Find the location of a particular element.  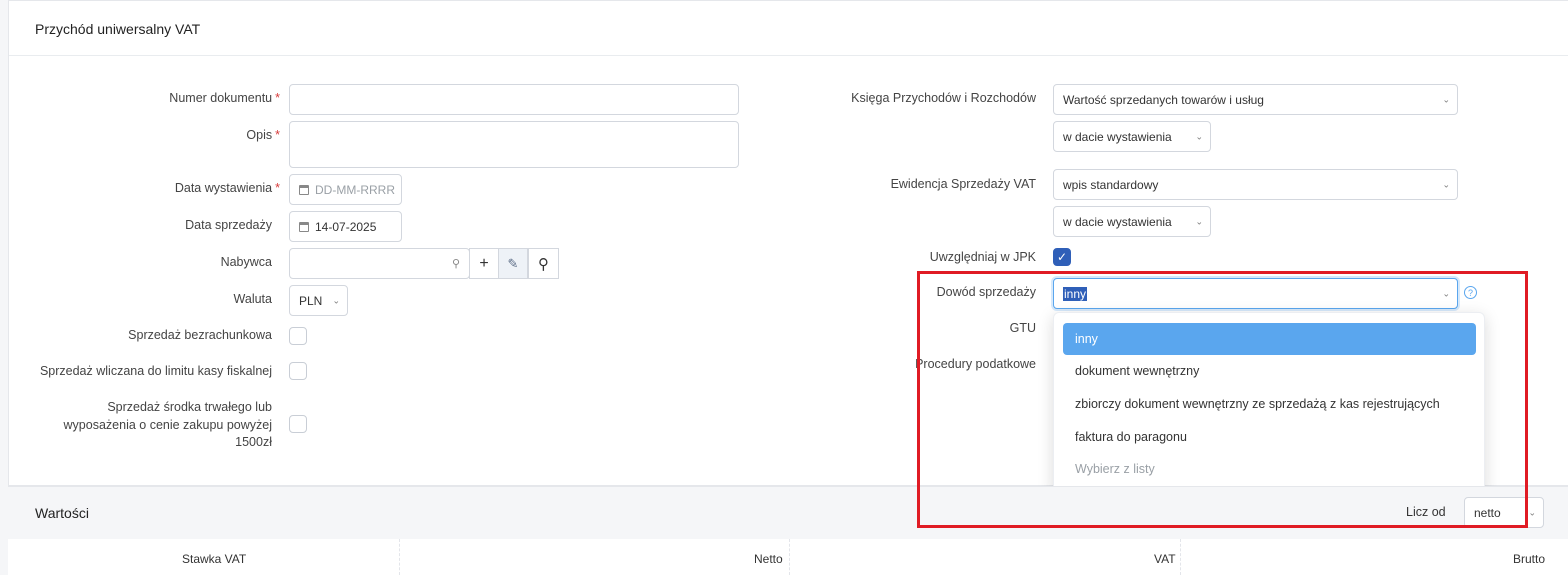

kpir-select: Wartość sprzedanych towarów i usług ⌄ is located at coordinates (1255, 99).